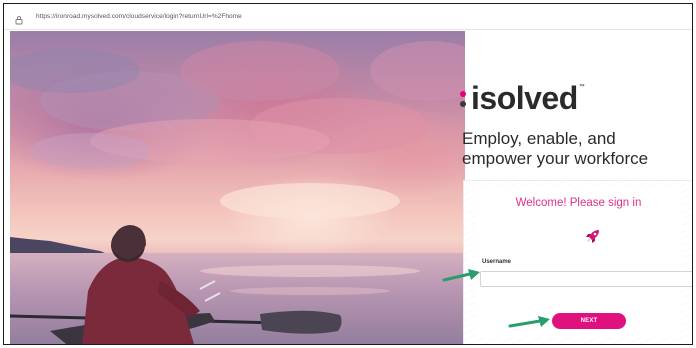 Image resolution: width=696 pixels, height=348 pixels. Describe the element at coordinates (19, 18) in the screenshot. I see `lock-icon` at that location.